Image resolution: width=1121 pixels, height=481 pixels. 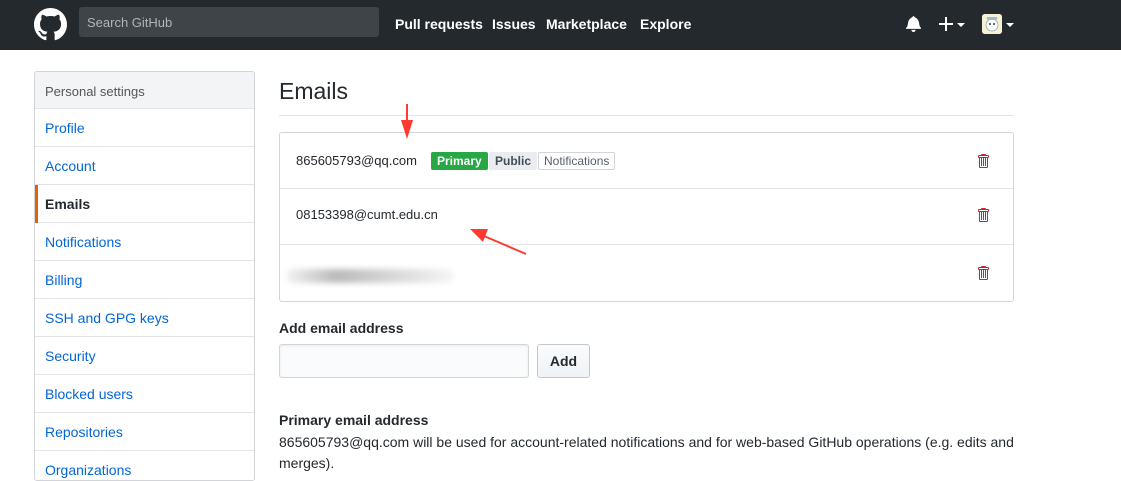 What do you see at coordinates (913, 23) in the screenshot?
I see `bell-icon` at bounding box center [913, 23].